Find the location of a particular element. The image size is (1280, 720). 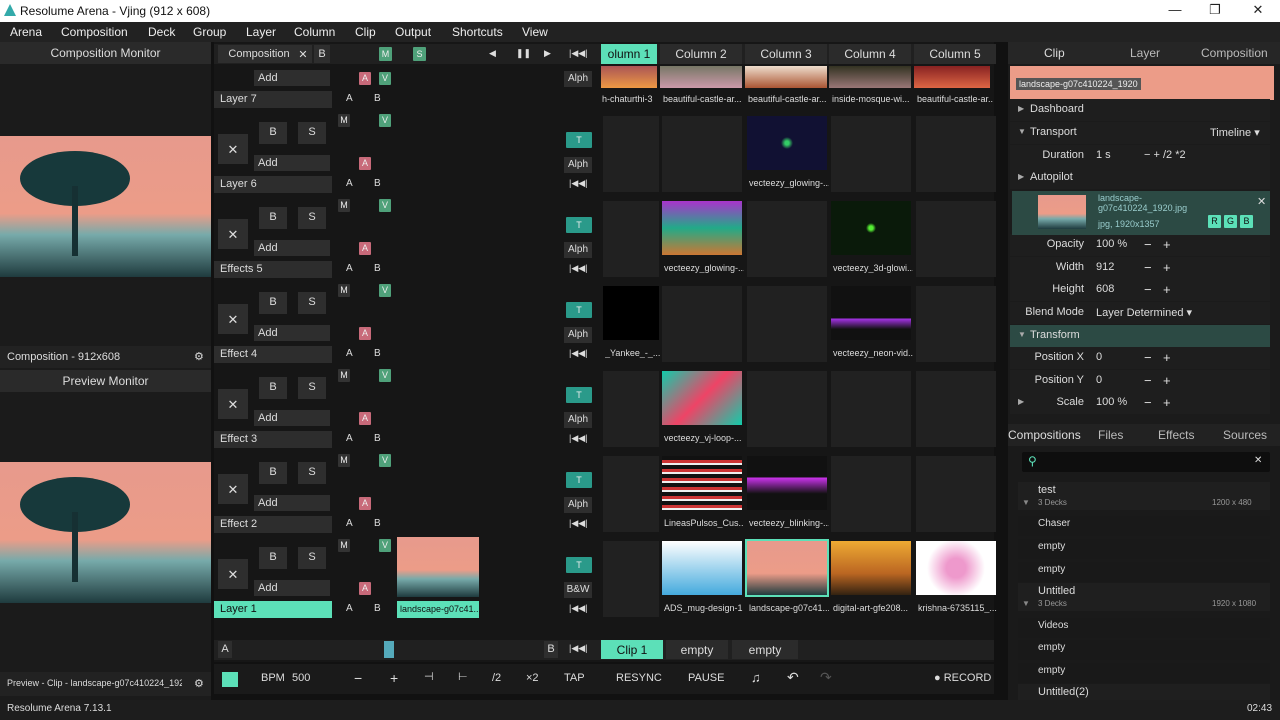

transport-section: ▼ Transport Timeline ▾ is located at coordinates (1140, 133).